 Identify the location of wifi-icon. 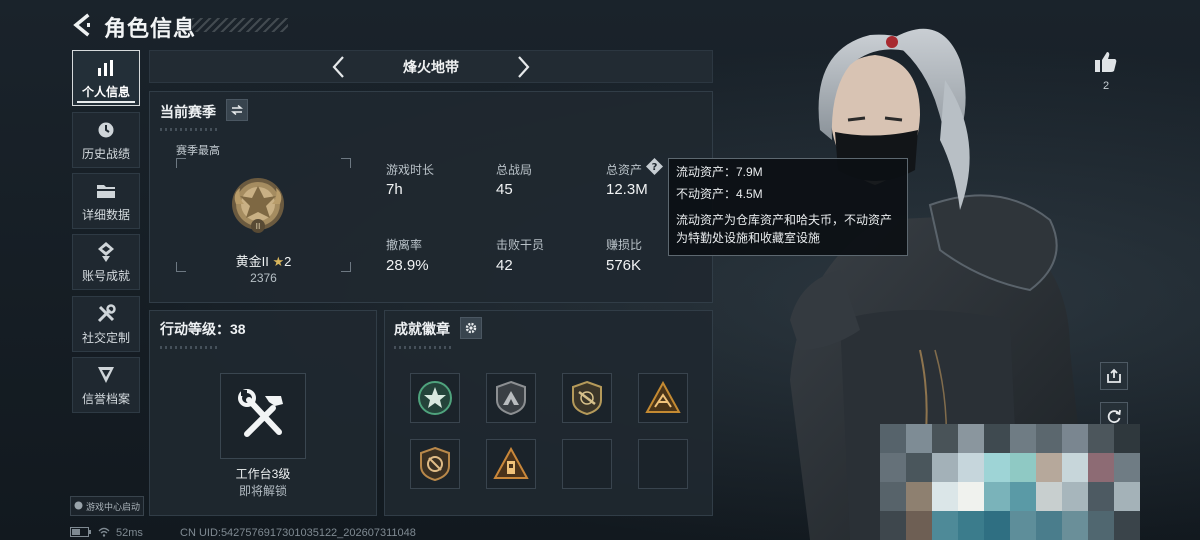
(104, 533).